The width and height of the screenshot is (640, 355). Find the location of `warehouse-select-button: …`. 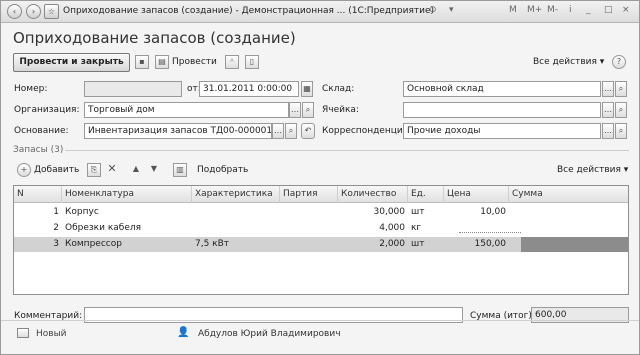

warehouse-select-button: … is located at coordinates (608, 89).